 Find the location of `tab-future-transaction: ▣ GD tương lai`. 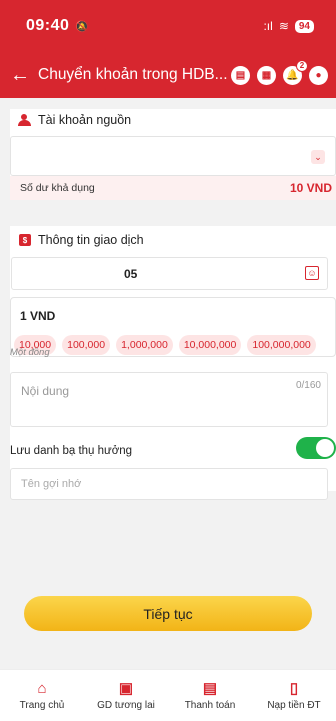

tab-future-transaction: ▣ GD tương lai is located at coordinates (126, 695).